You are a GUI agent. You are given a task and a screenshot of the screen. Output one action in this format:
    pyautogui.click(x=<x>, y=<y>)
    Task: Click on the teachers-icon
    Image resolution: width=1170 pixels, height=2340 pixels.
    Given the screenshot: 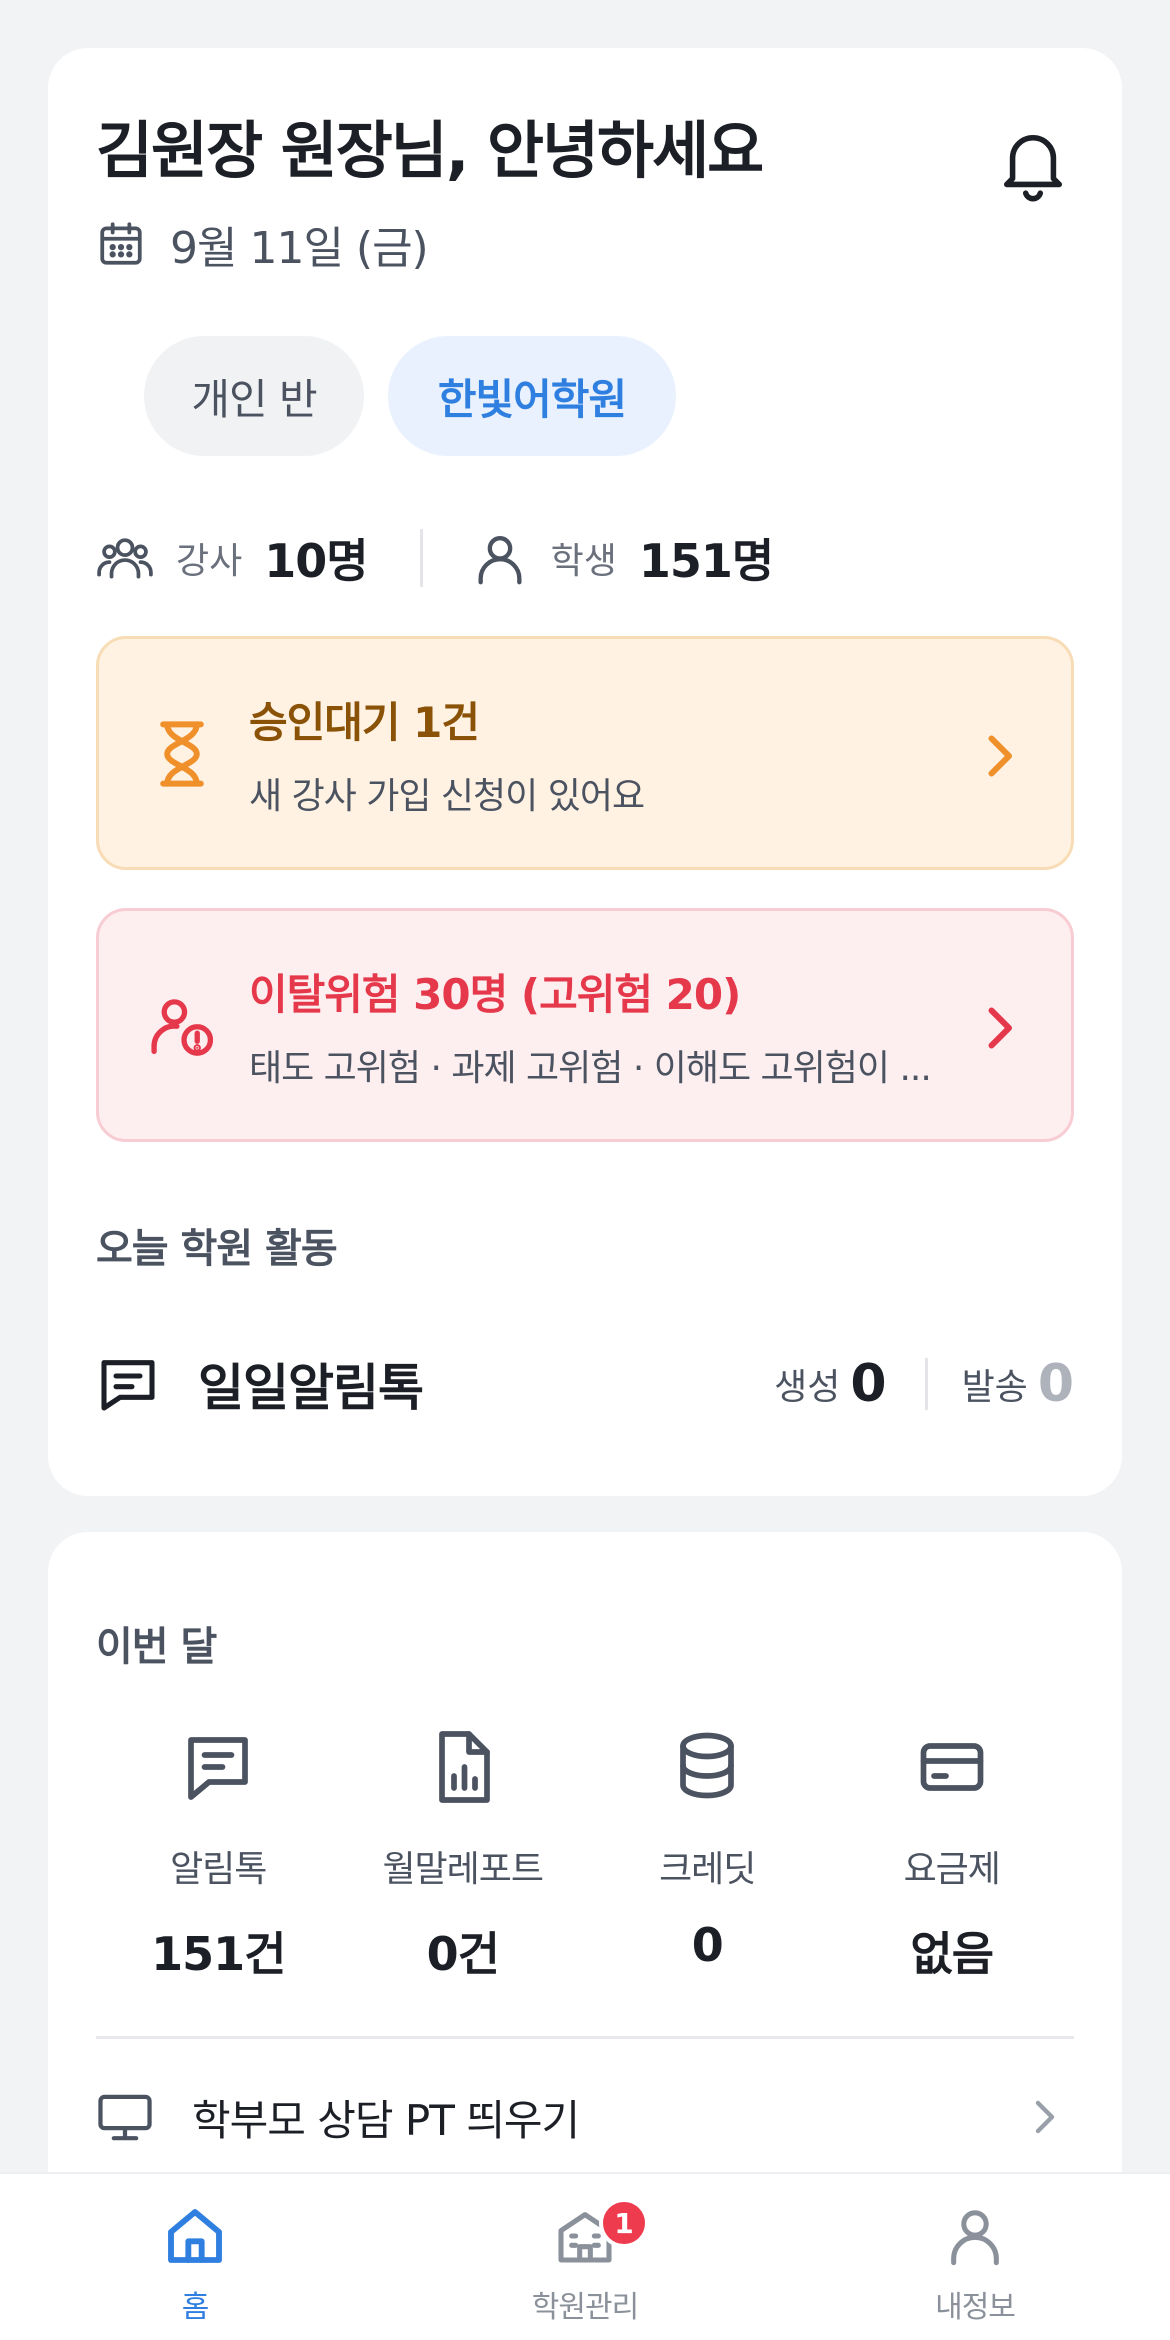 What is the action you would take?
    pyautogui.click(x=125, y=558)
    